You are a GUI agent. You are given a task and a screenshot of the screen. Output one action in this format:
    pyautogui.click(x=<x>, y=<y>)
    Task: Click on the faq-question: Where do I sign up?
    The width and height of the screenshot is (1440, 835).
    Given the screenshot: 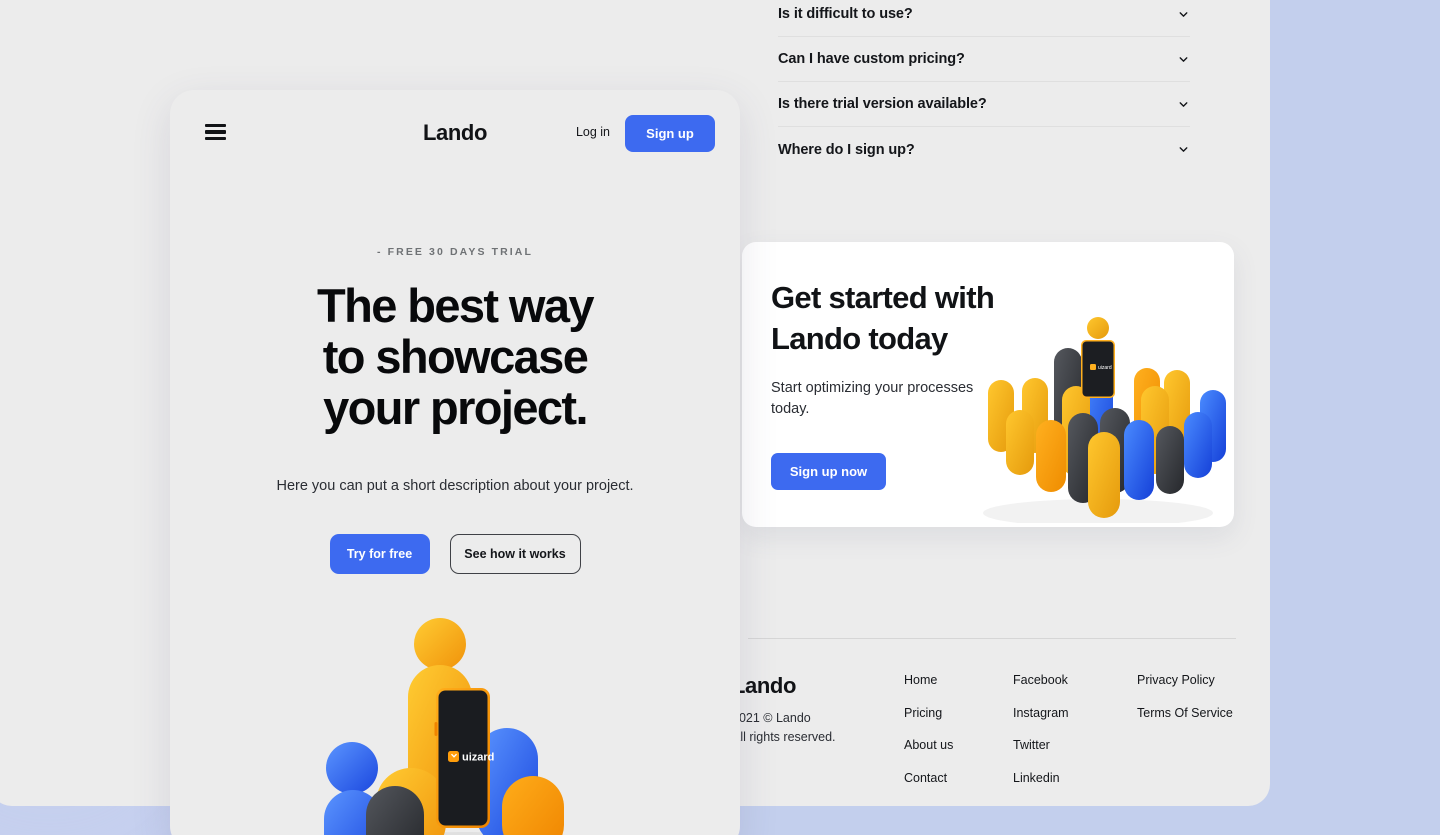 What is the action you would take?
    pyautogui.click(x=846, y=149)
    